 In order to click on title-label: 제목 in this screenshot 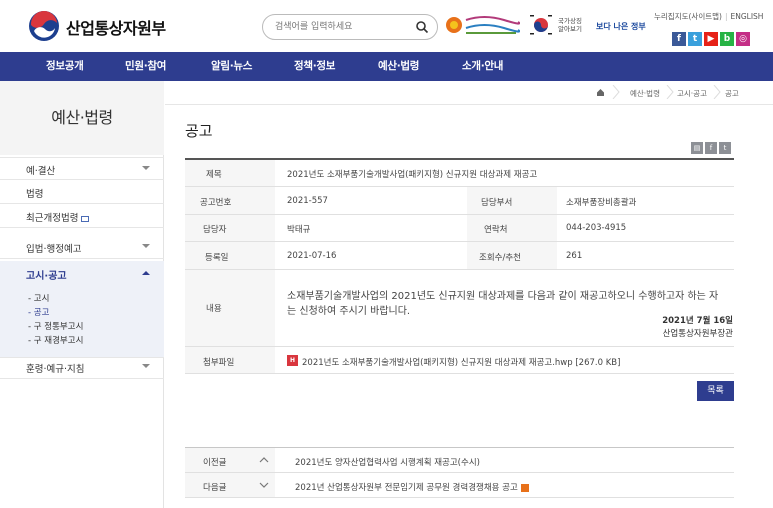, I will do `click(214, 175)`.